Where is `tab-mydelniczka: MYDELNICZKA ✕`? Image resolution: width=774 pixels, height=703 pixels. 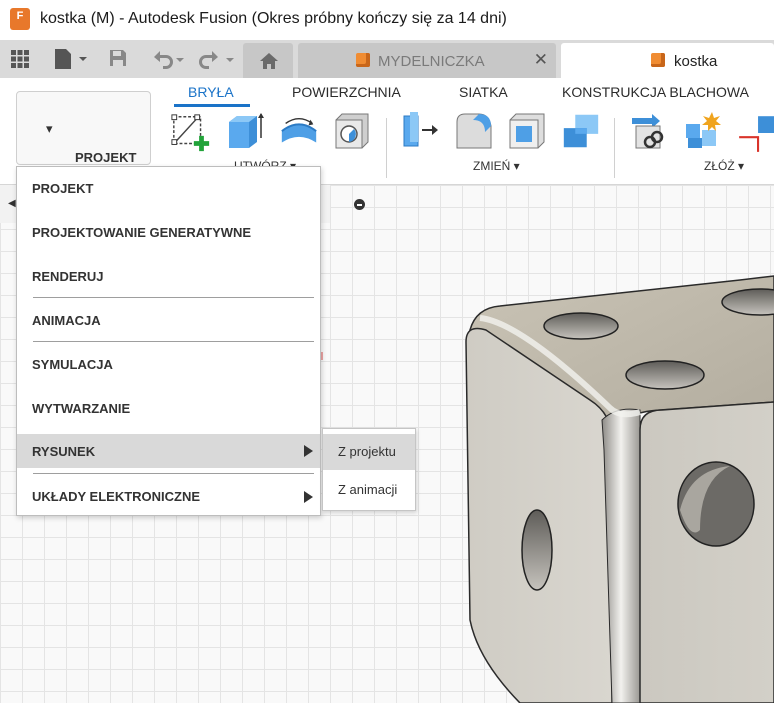
tab-mydelniczka: MYDELNICZKA ✕ is located at coordinates (427, 60).